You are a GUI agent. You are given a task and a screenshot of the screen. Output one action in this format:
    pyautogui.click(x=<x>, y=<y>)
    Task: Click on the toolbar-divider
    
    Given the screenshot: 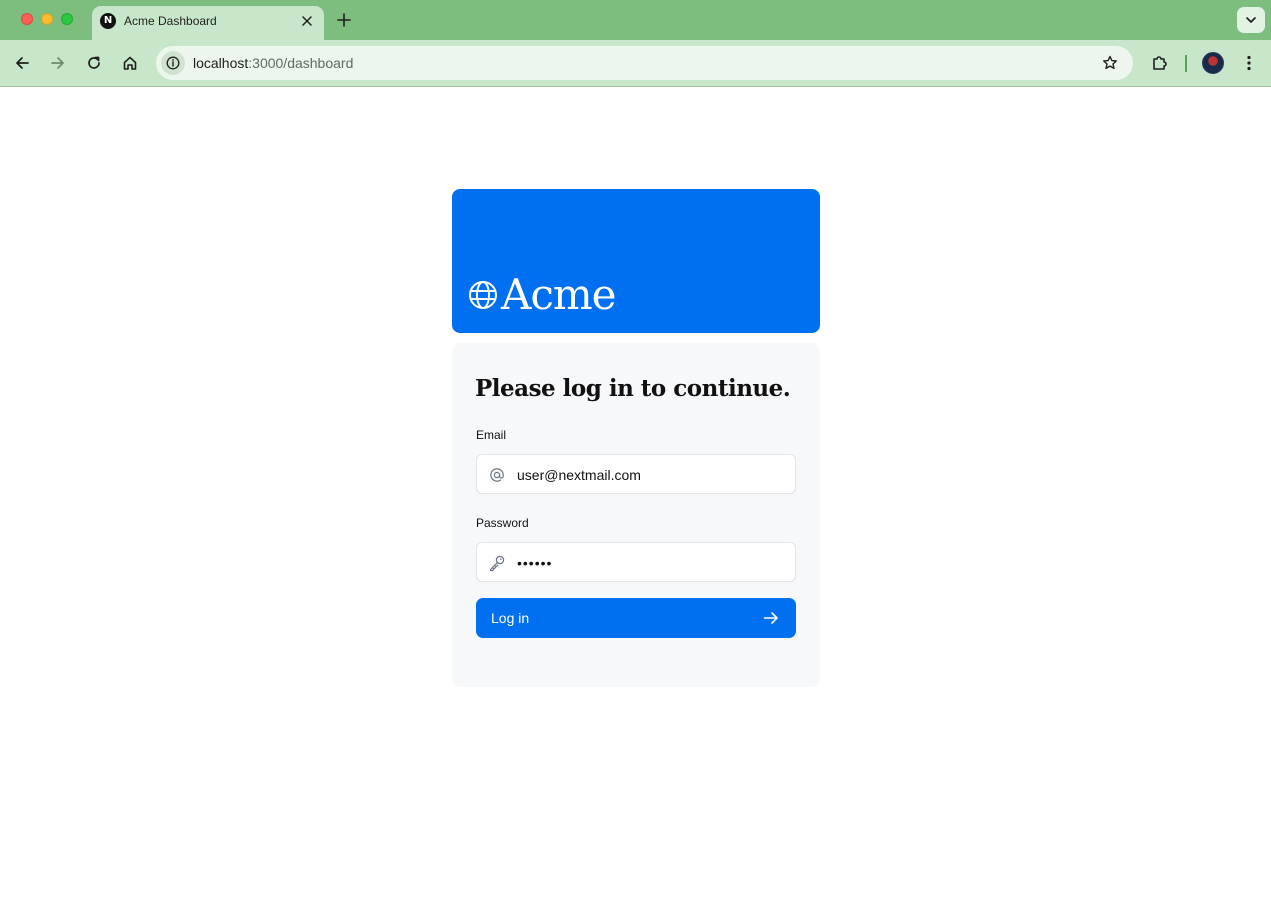 What is the action you would take?
    pyautogui.click(x=1186, y=63)
    